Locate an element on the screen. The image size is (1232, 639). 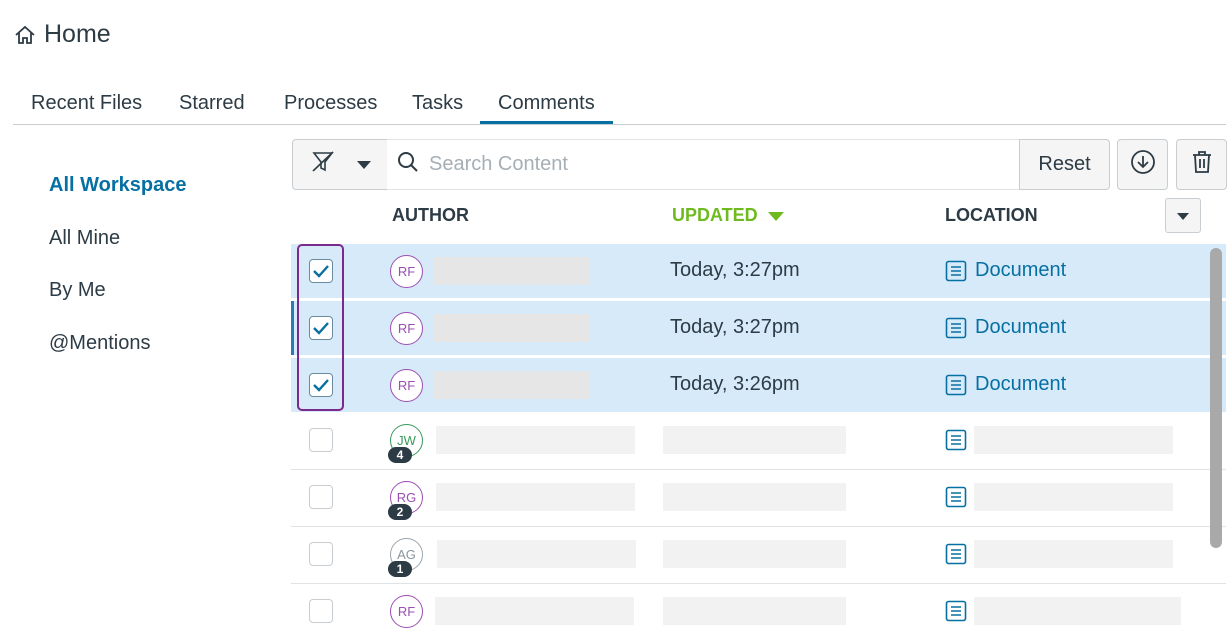
sidebar-item-mentions: @Mentions is located at coordinates (99, 343).